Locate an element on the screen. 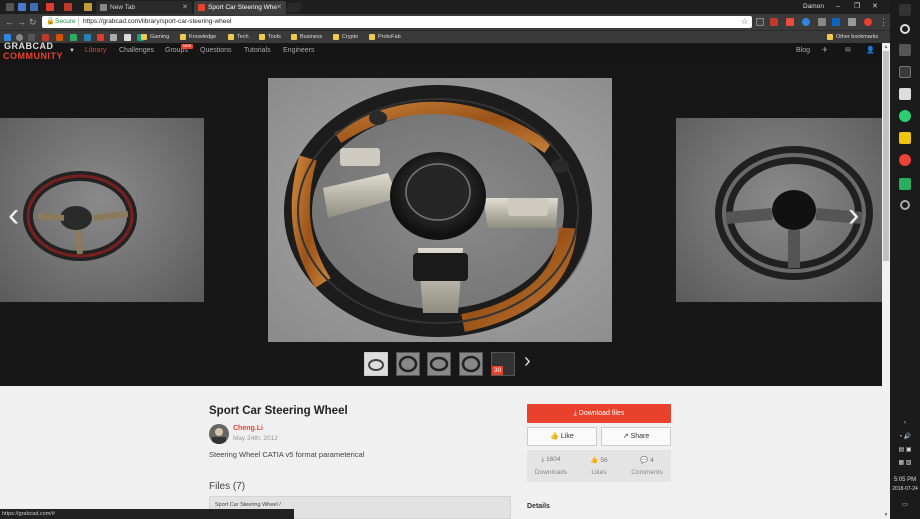  author-link: Cheng.Li is located at coordinates (248, 428).